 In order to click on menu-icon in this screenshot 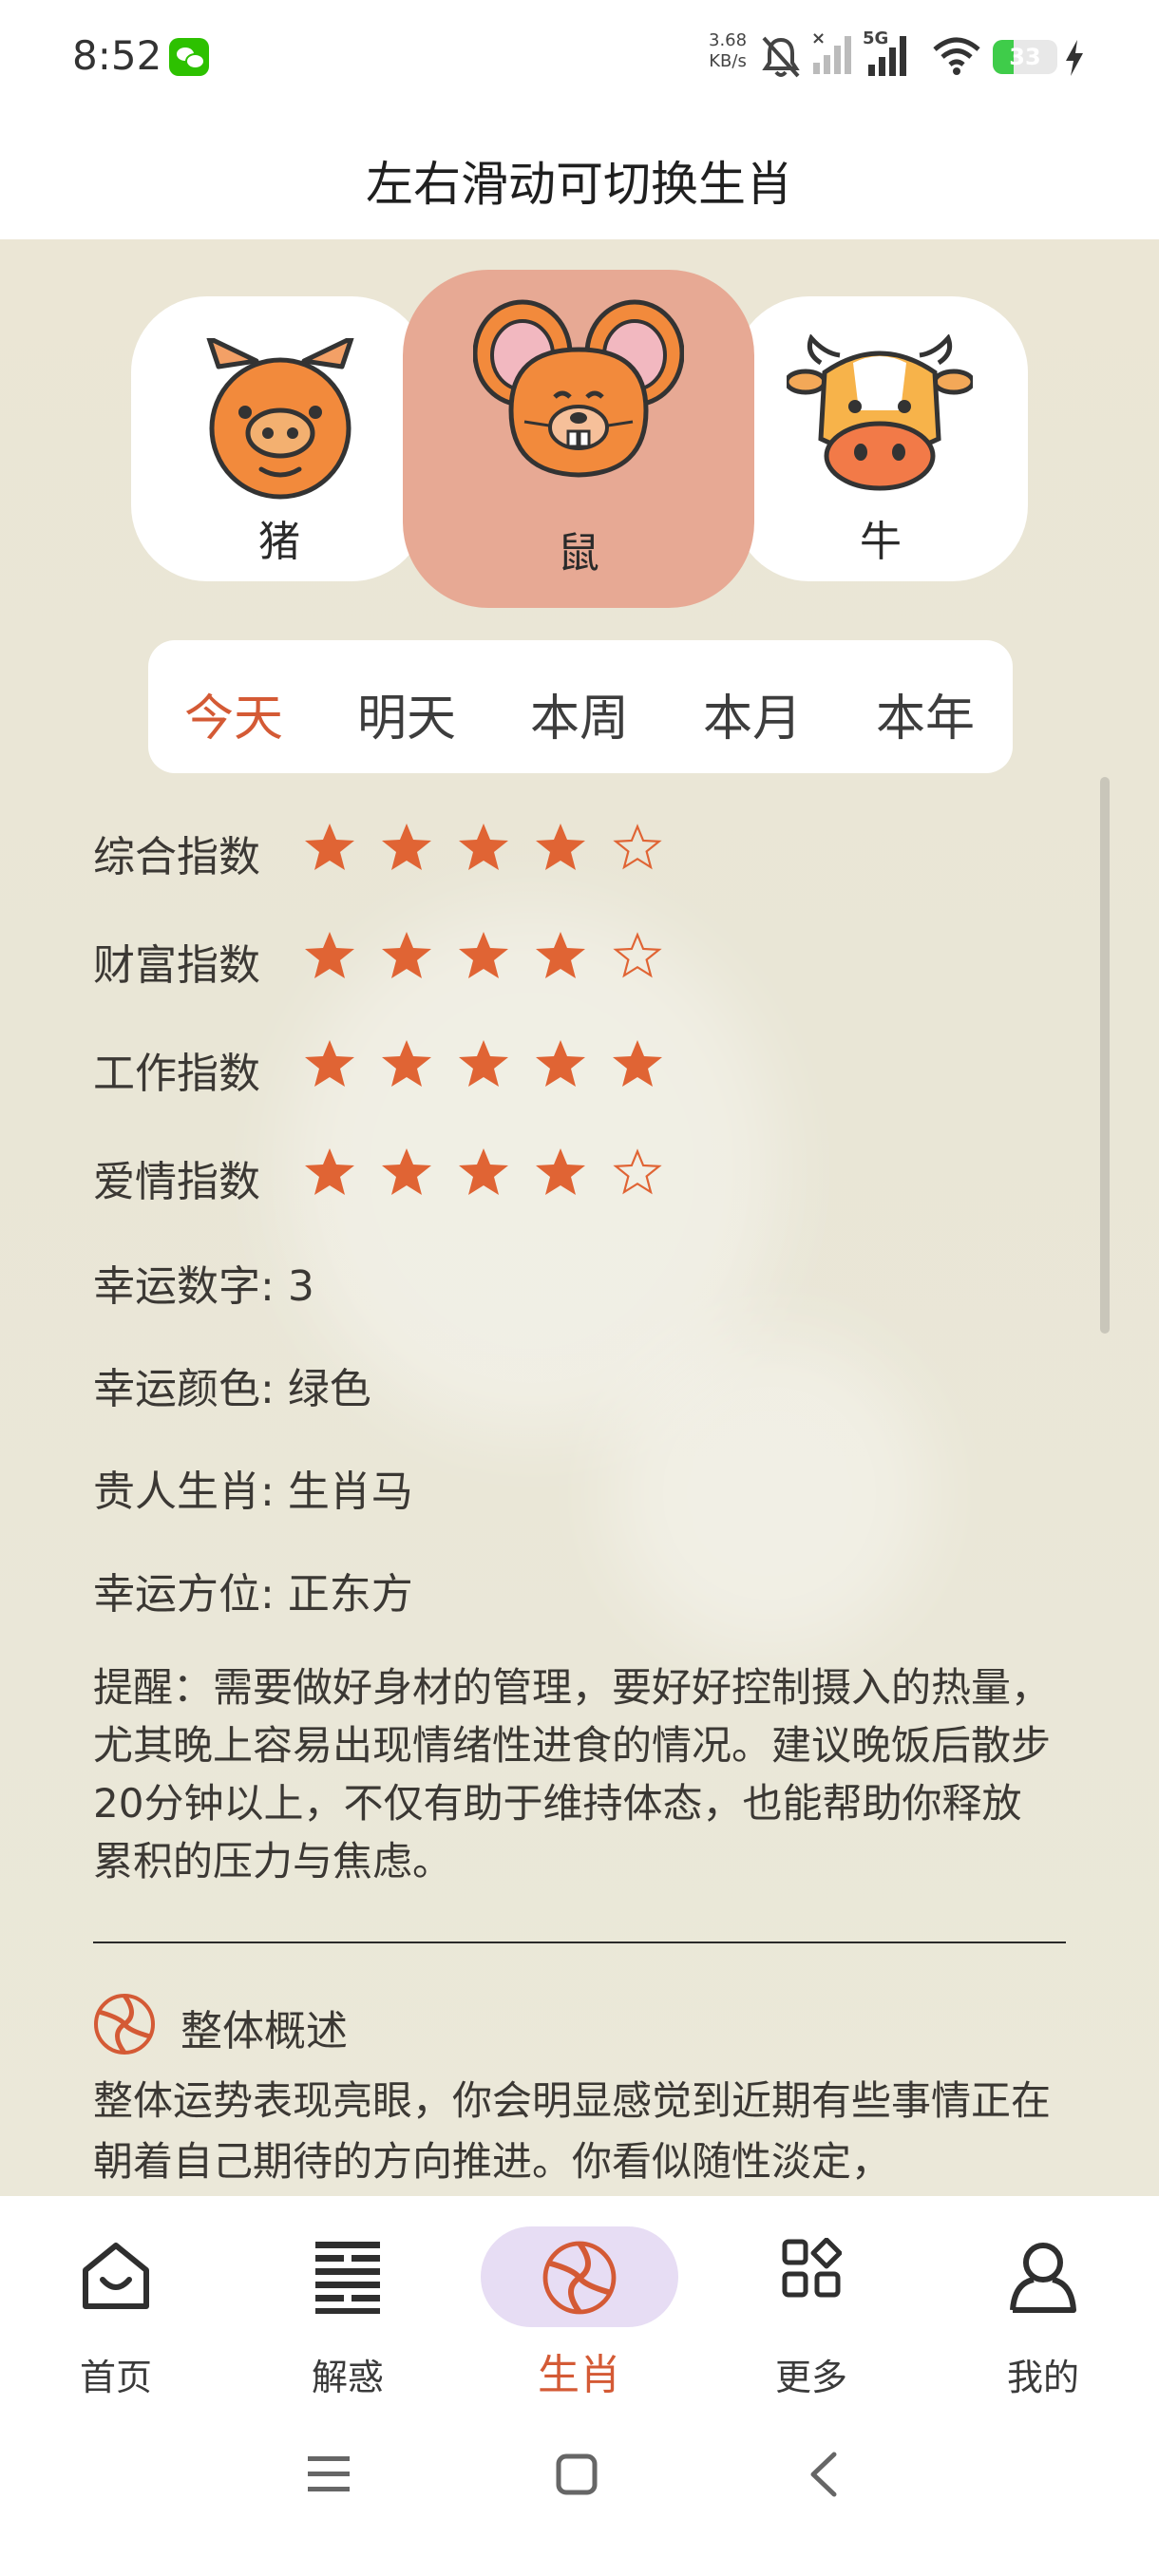, I will do `click(329, 2474)`.